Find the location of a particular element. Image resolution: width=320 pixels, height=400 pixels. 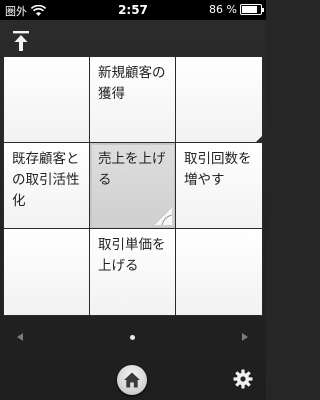

next-arrow-icon is located at coordinates (245, 337).